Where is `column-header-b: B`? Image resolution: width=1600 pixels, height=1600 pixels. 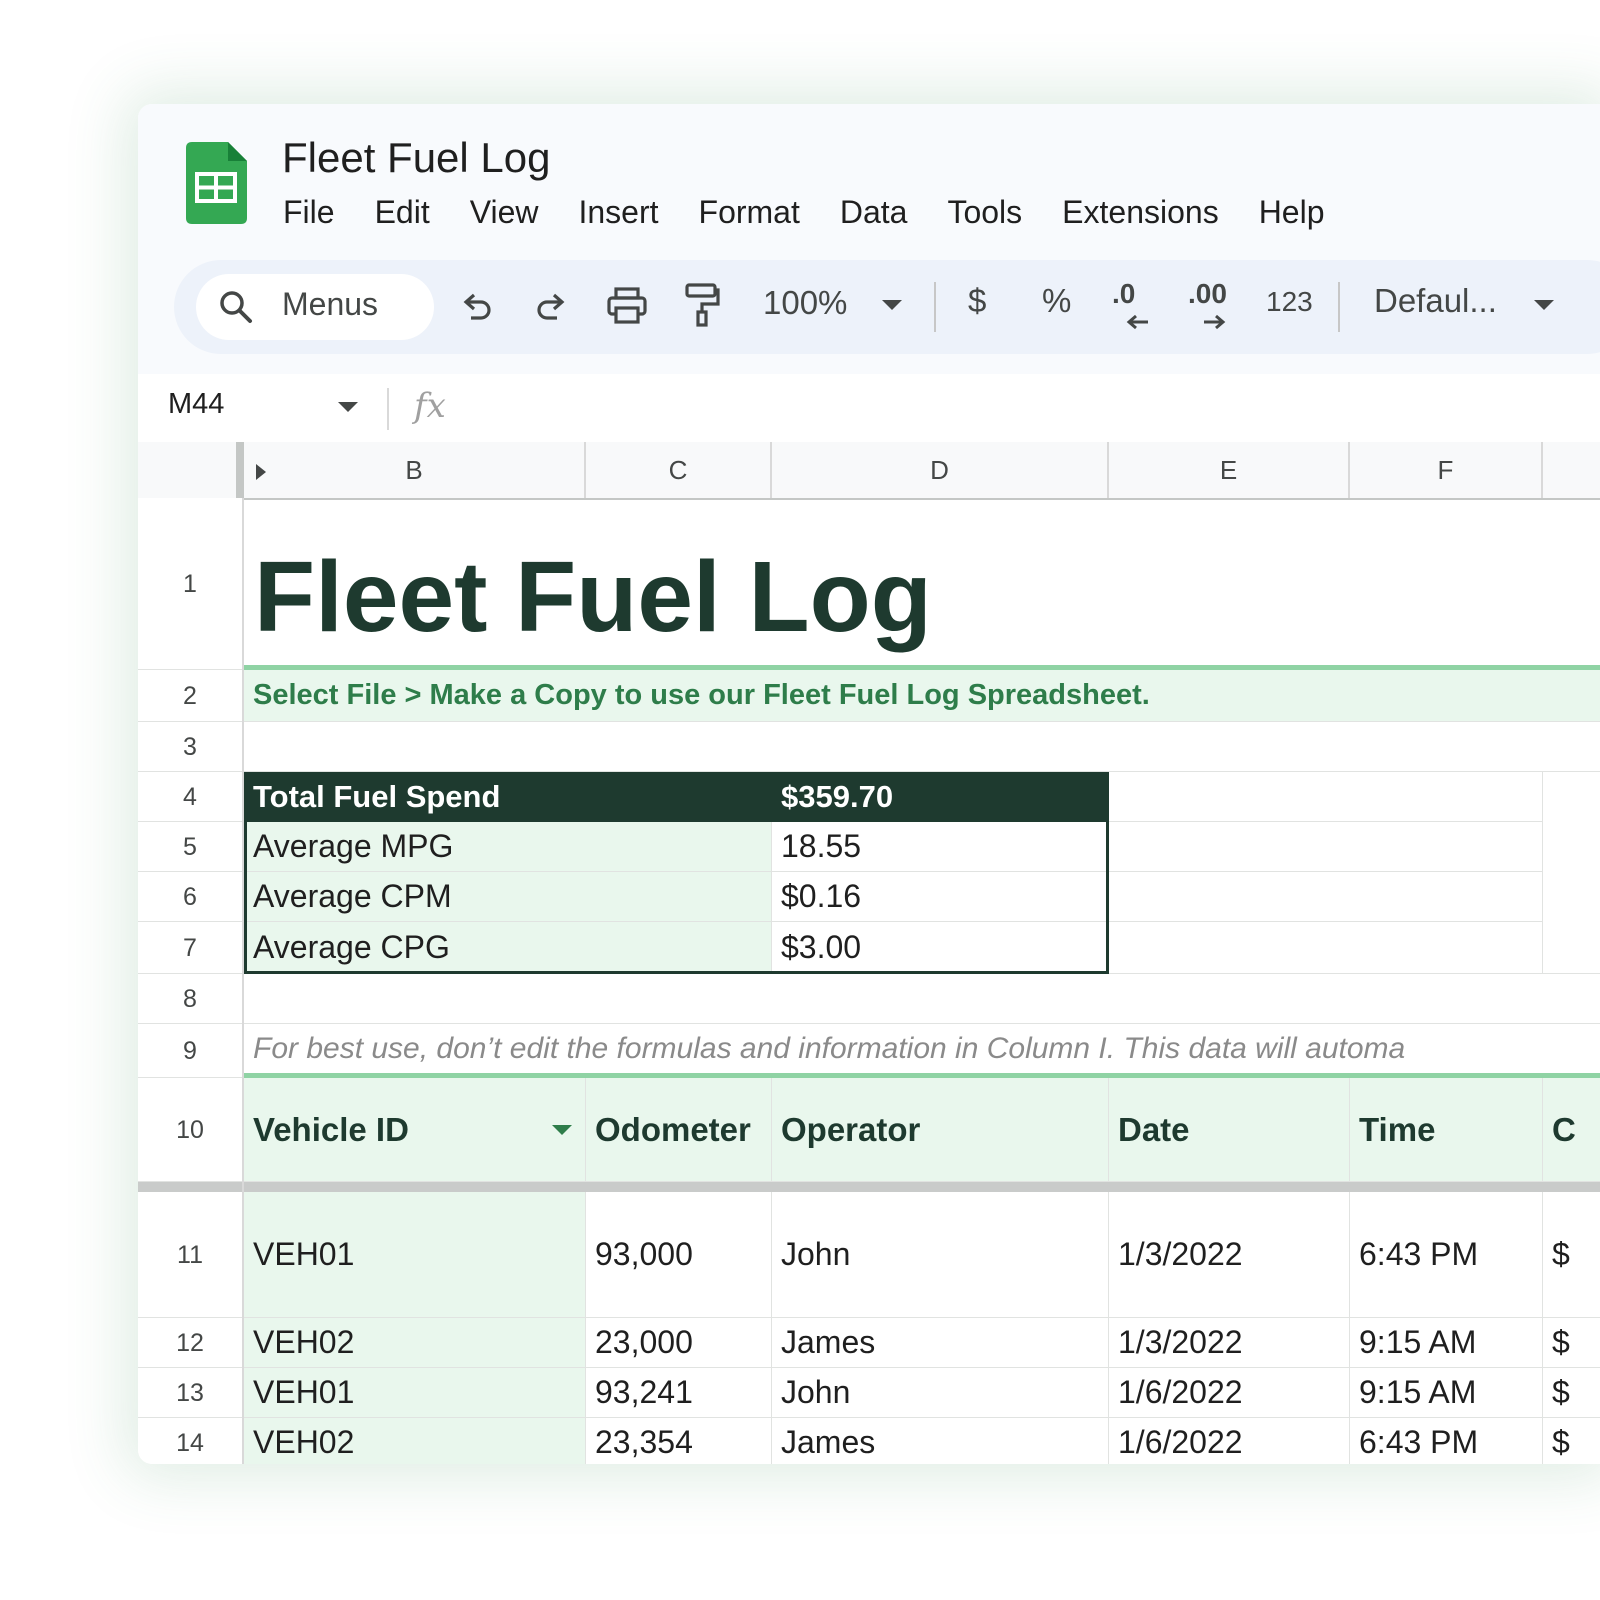 column-header-b: B is located at coordinates (415, 470).